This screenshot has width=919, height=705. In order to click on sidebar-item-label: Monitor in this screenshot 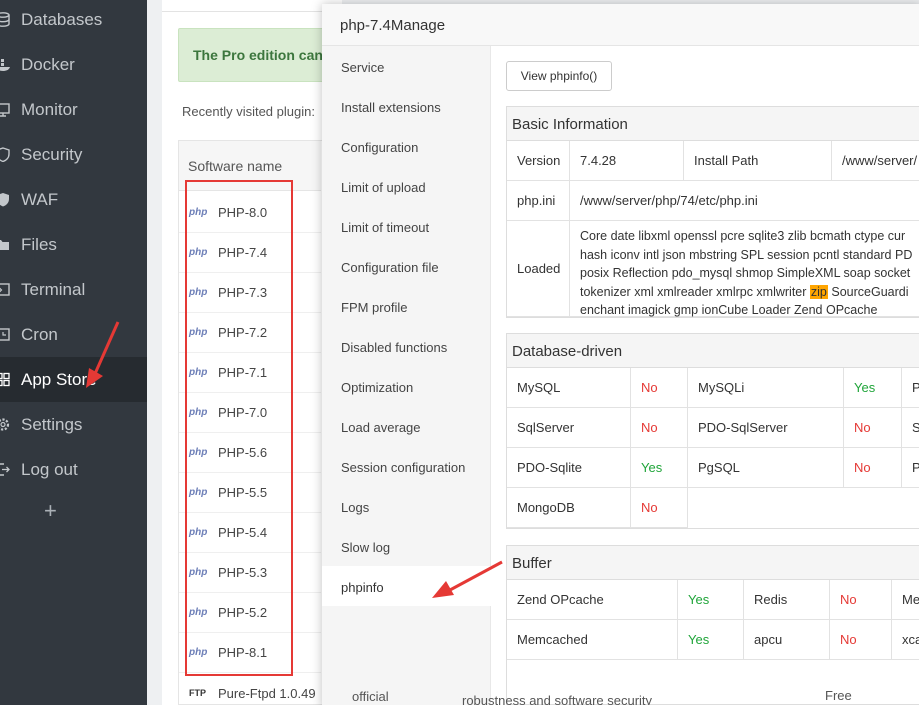, I will do `click(49, 109)`.